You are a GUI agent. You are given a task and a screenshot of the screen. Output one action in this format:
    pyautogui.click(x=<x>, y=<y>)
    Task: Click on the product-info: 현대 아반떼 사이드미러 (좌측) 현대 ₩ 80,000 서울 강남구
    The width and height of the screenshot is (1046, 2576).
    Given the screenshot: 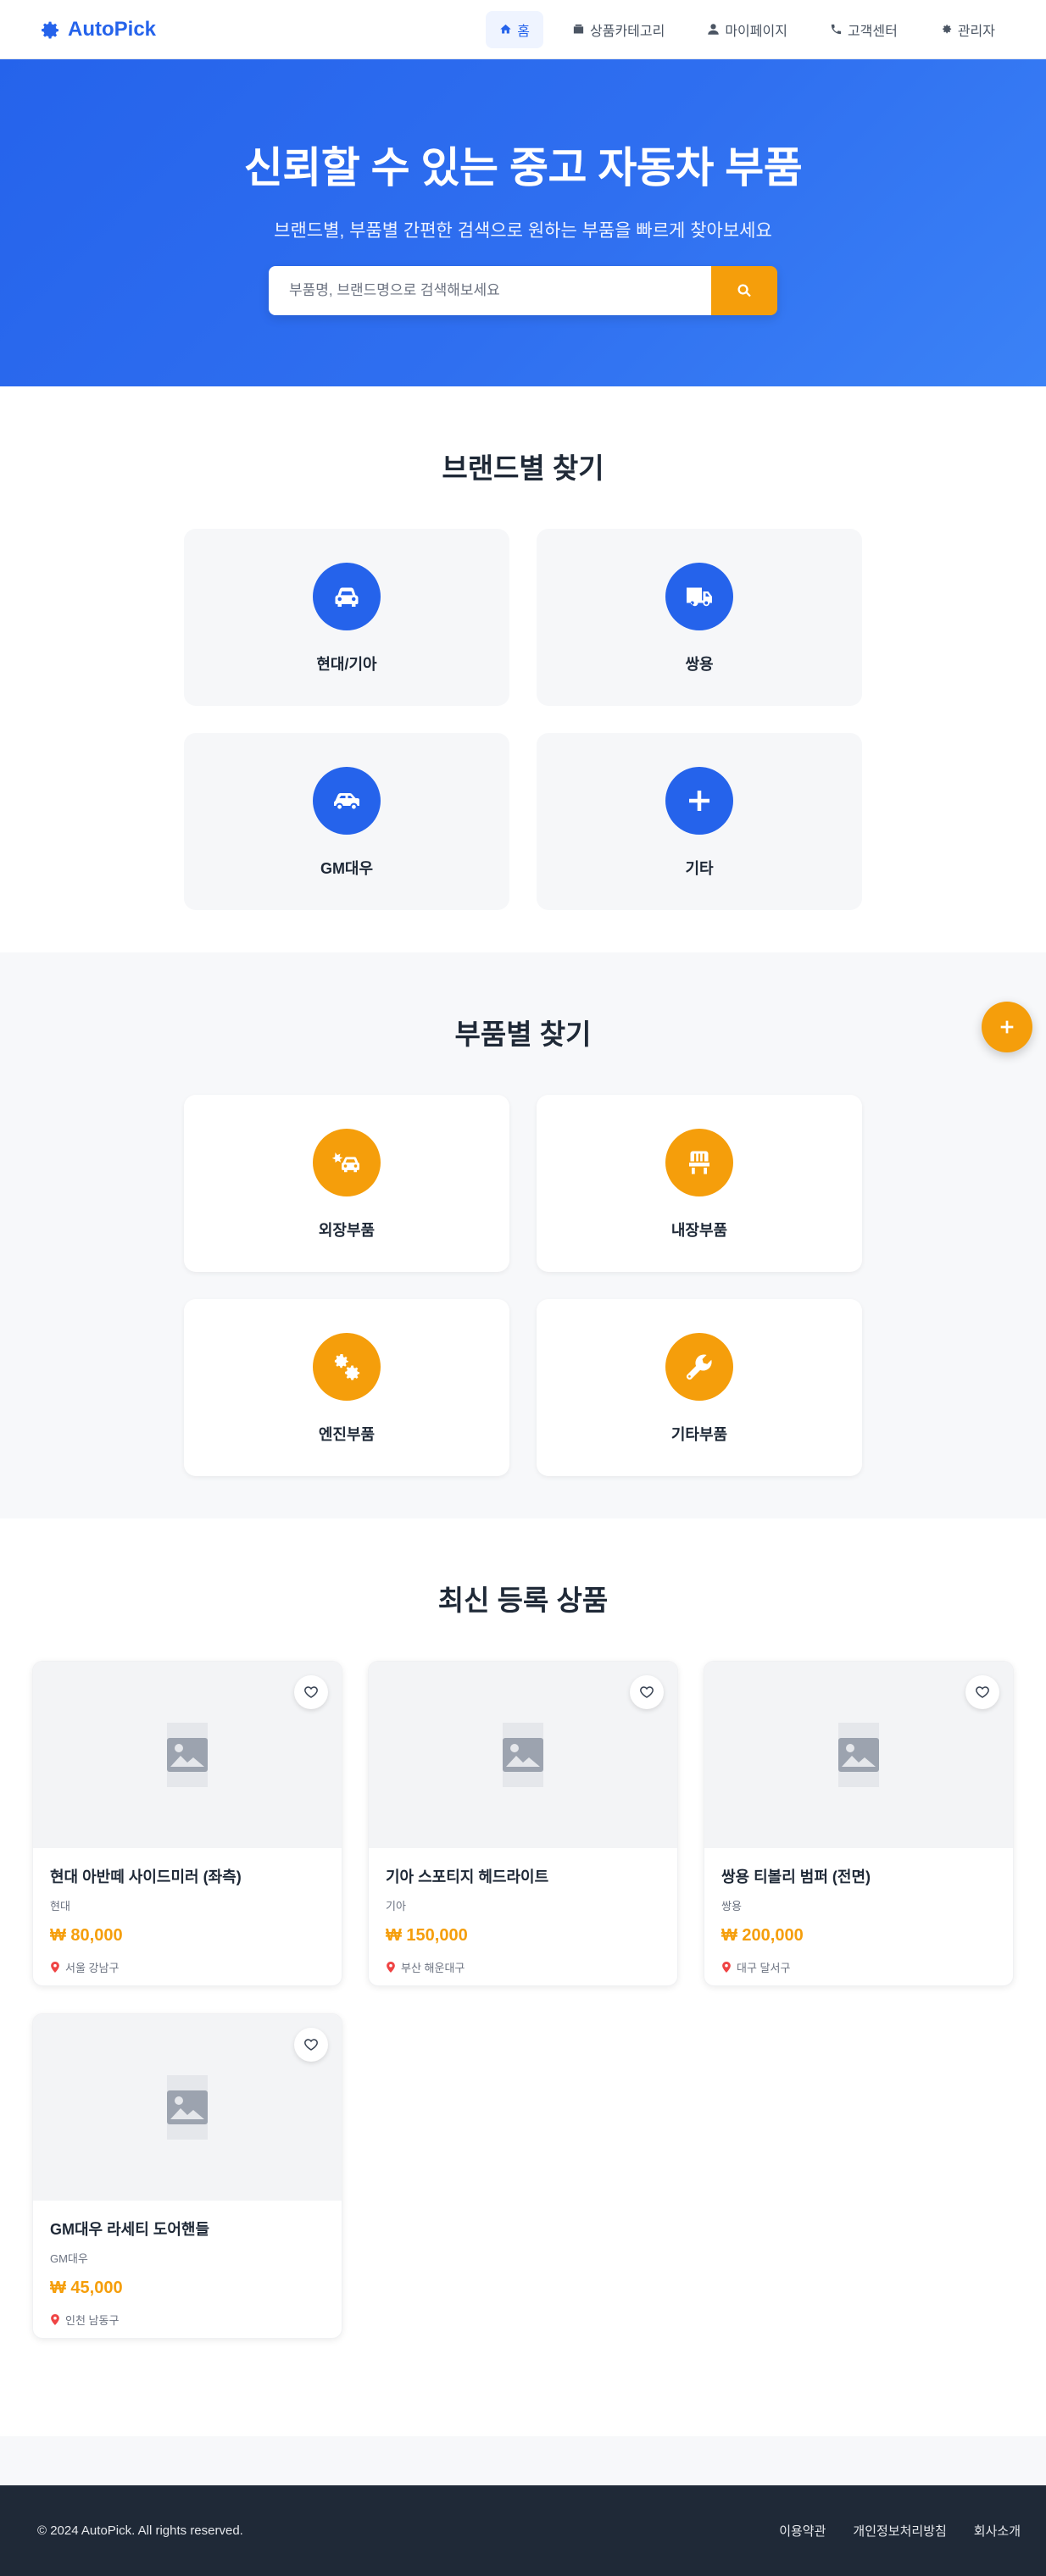 What is the action you would take?
    pyautogui.click(x=187, y=1911)
    